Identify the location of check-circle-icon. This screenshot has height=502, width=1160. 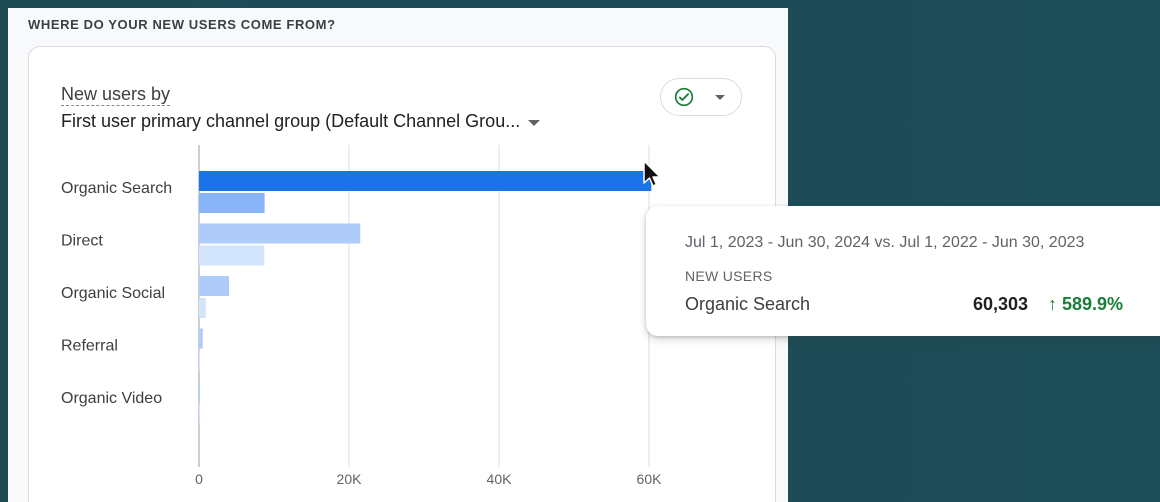
(684, 97).